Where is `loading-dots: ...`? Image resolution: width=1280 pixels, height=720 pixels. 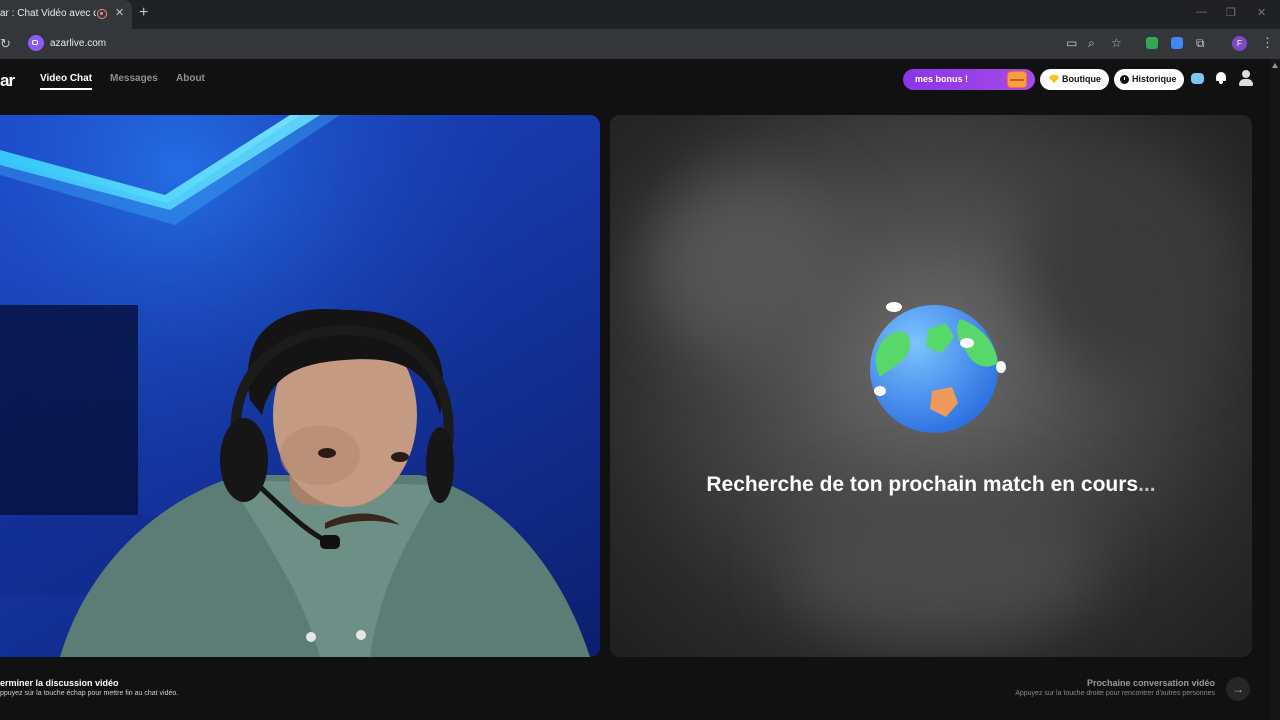 loading-dots: ... is located at coordinates (1147, 484).